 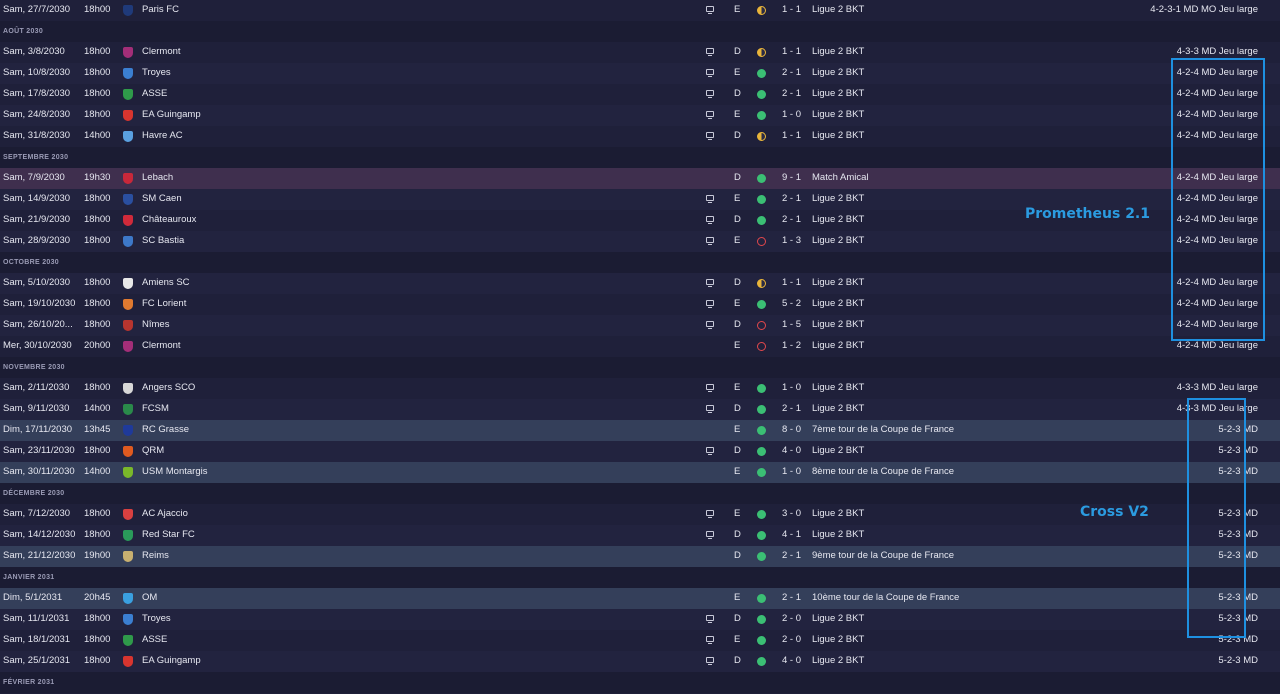 I want to click on fixture-score: 1 - 3, so click(x=791, y=241).